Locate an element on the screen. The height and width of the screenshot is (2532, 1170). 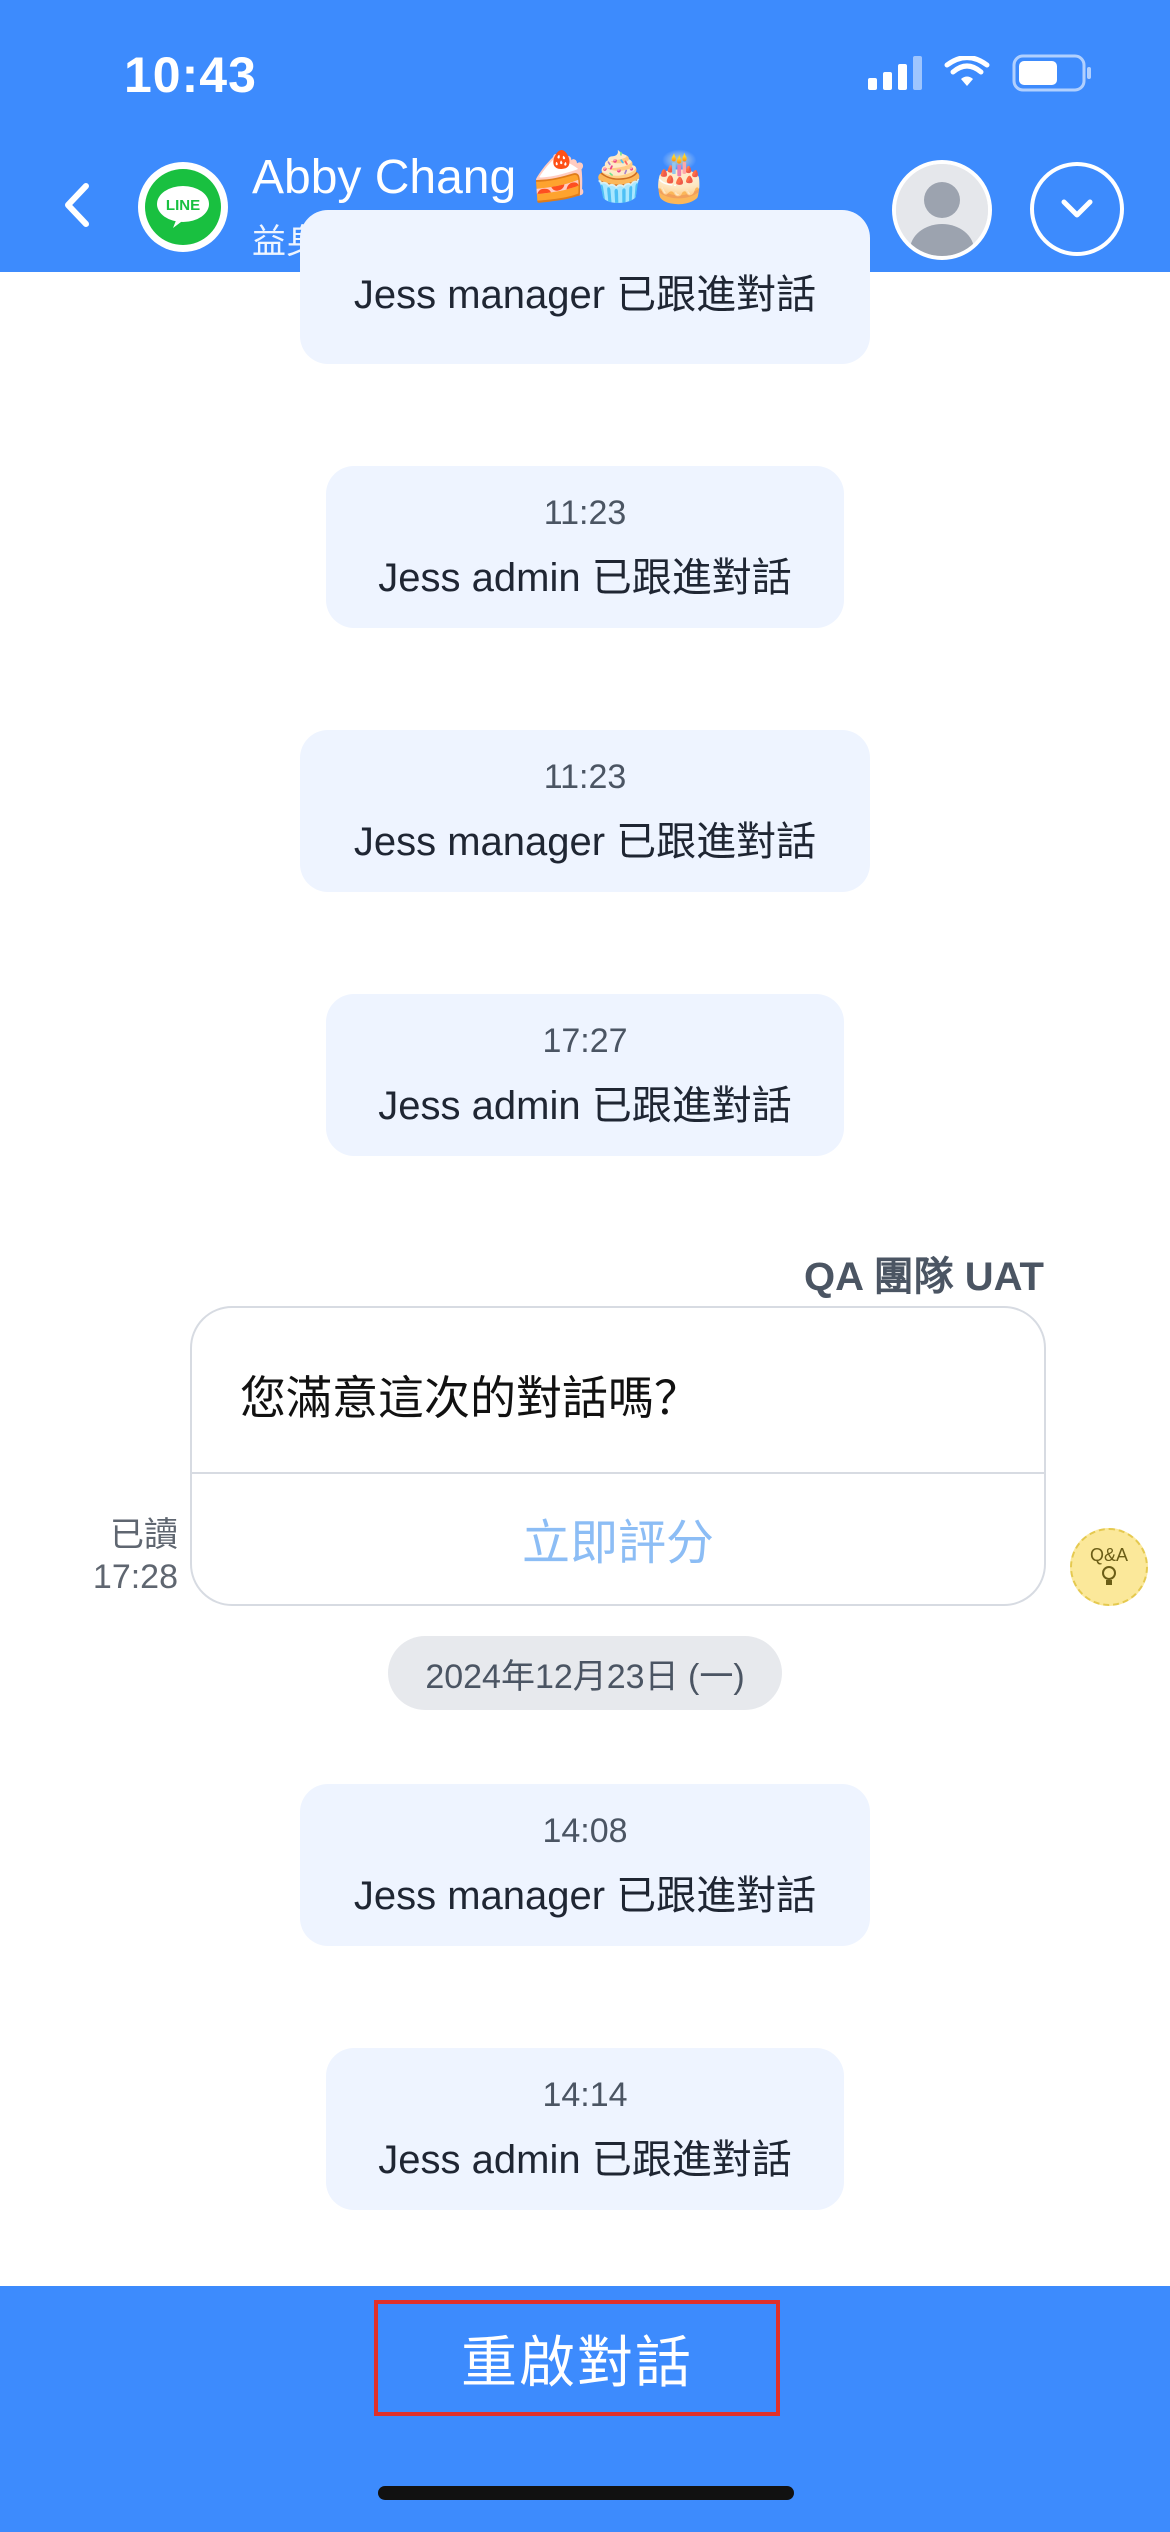
line-channel-badge: LINE is located at coordinates (183, 207).